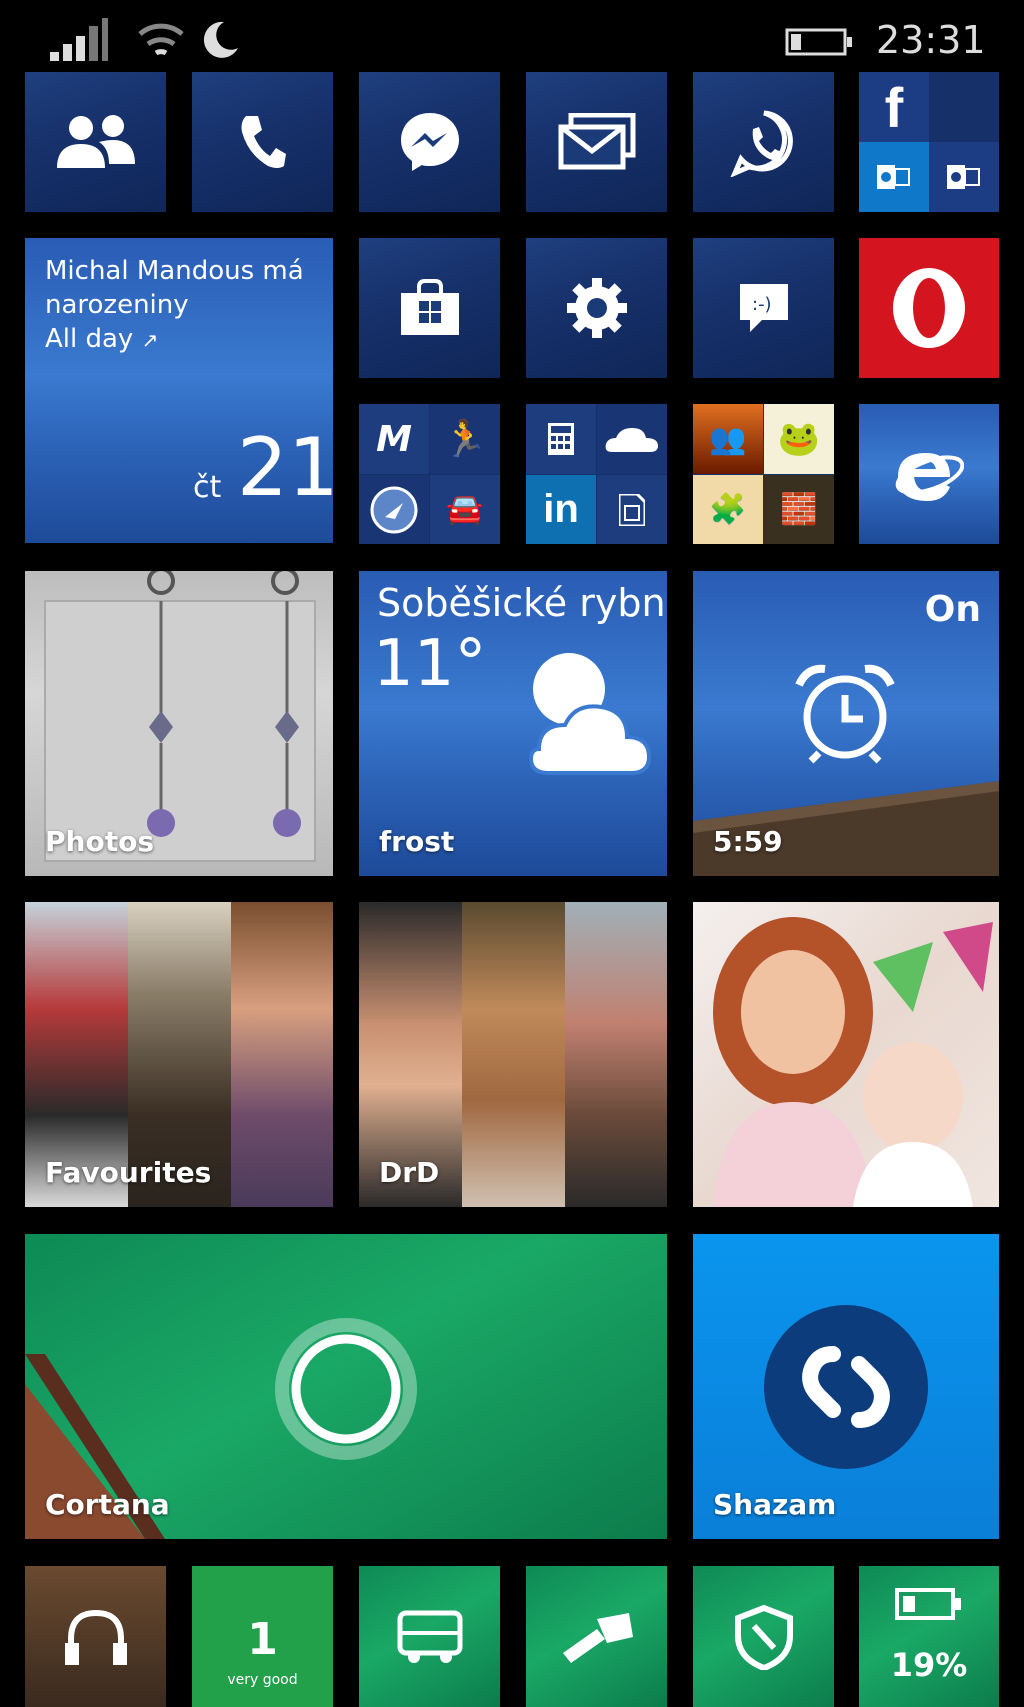 Image resolution: width=1024 pixels, height=1707 pixels. What do you see at coordinates (512, 37) in the screenshot?
I see `status-bar: 23:31` at bounding box center [512, 37].